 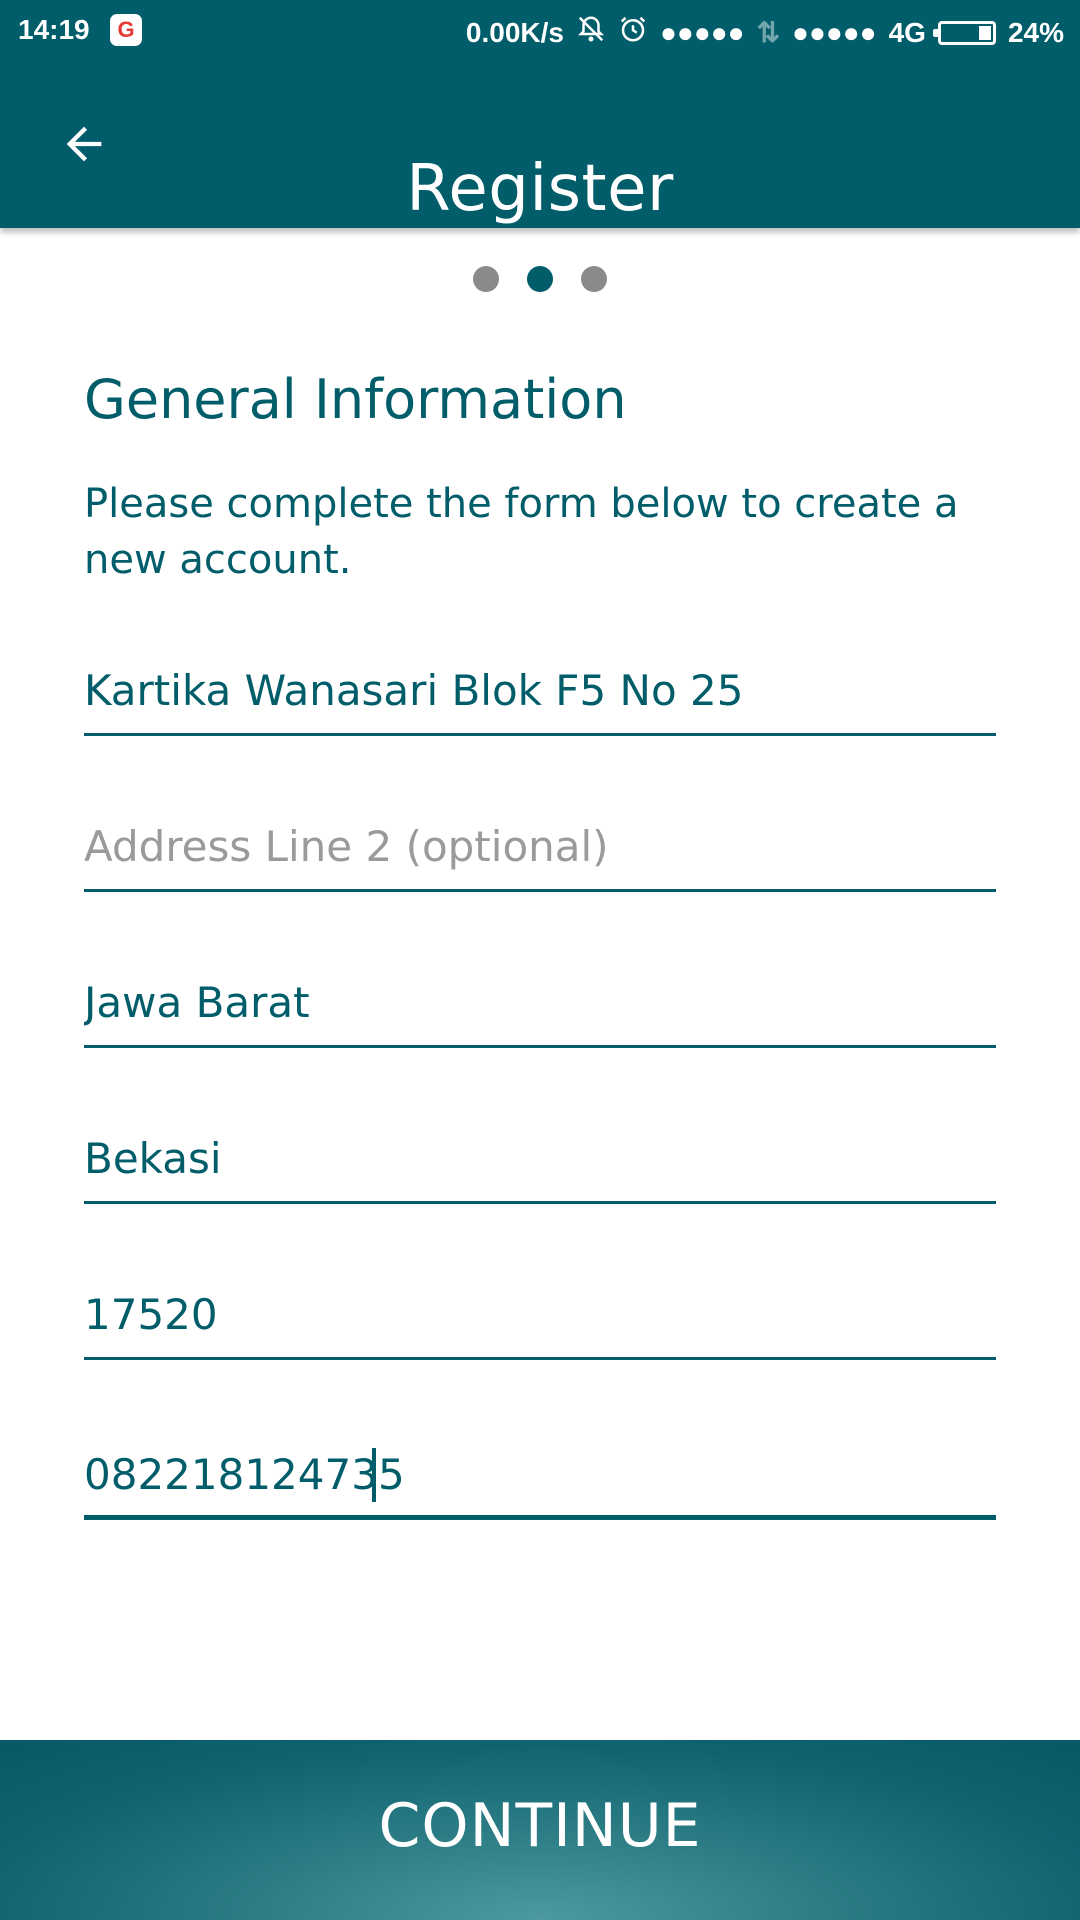 What do you see at coordinates (633, 32) in the screenshot?
I see `alarm-clock-icon` at bounding box center [633, 32].